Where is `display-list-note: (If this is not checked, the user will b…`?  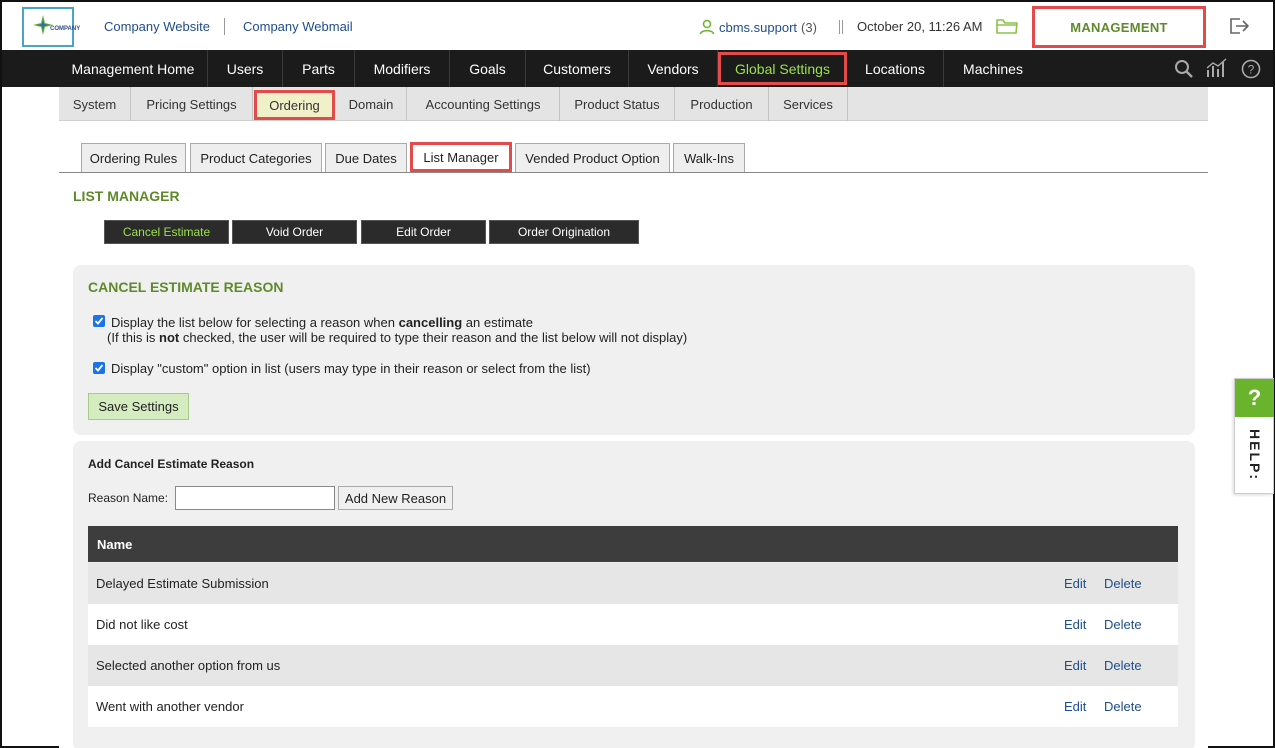
display-list-note: (If this is not checked, the user will b… is located at coordinates (397, 337).